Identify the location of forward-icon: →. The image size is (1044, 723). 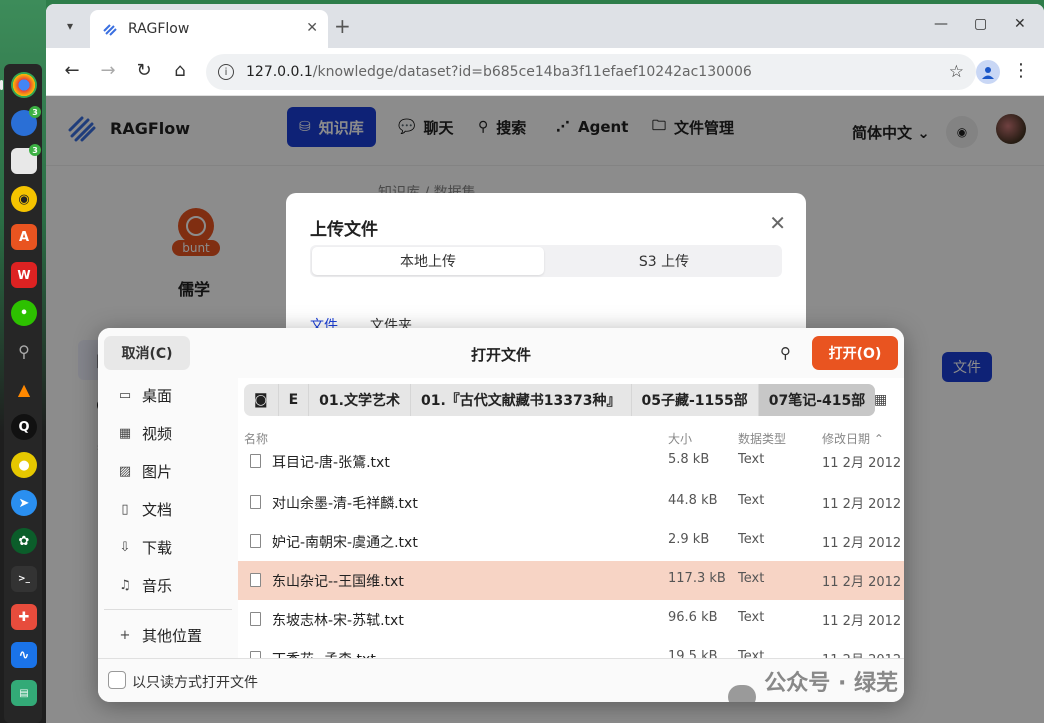
(108, 70).